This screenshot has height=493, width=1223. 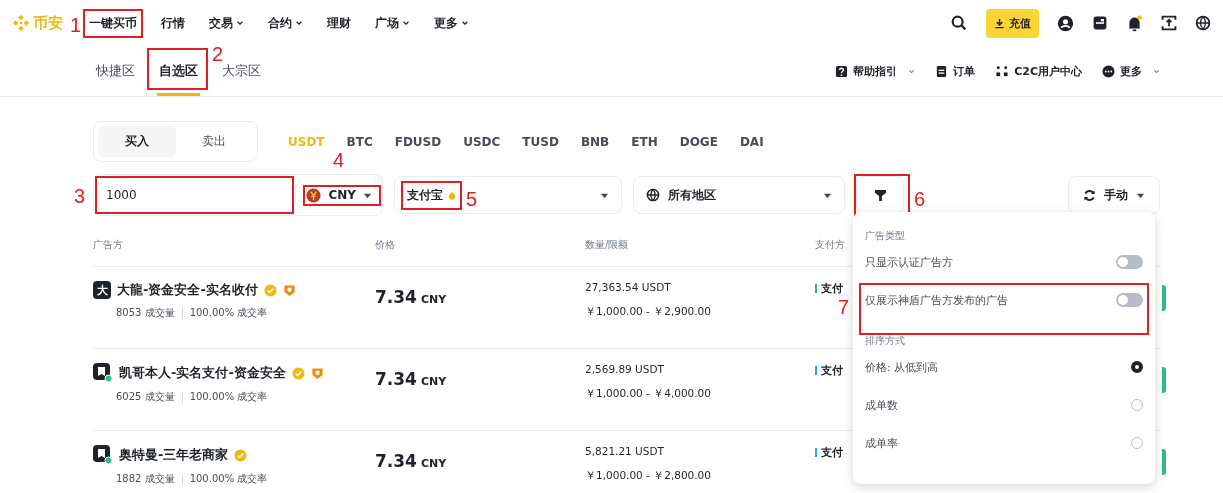 I want to click on filter-button, so click(x=880, y=195).